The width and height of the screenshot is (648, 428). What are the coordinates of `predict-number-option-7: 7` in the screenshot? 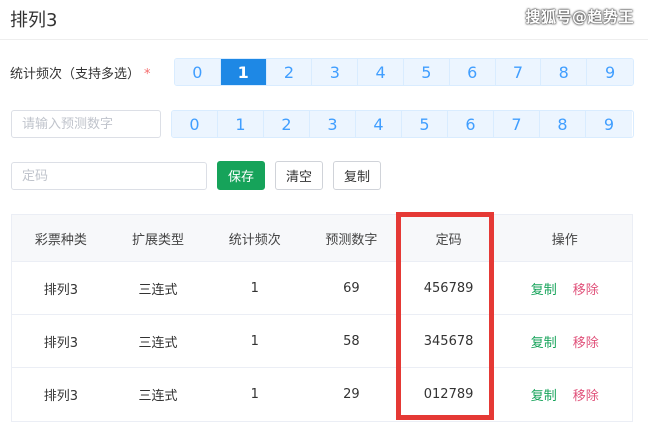 It's located at (517, 124).